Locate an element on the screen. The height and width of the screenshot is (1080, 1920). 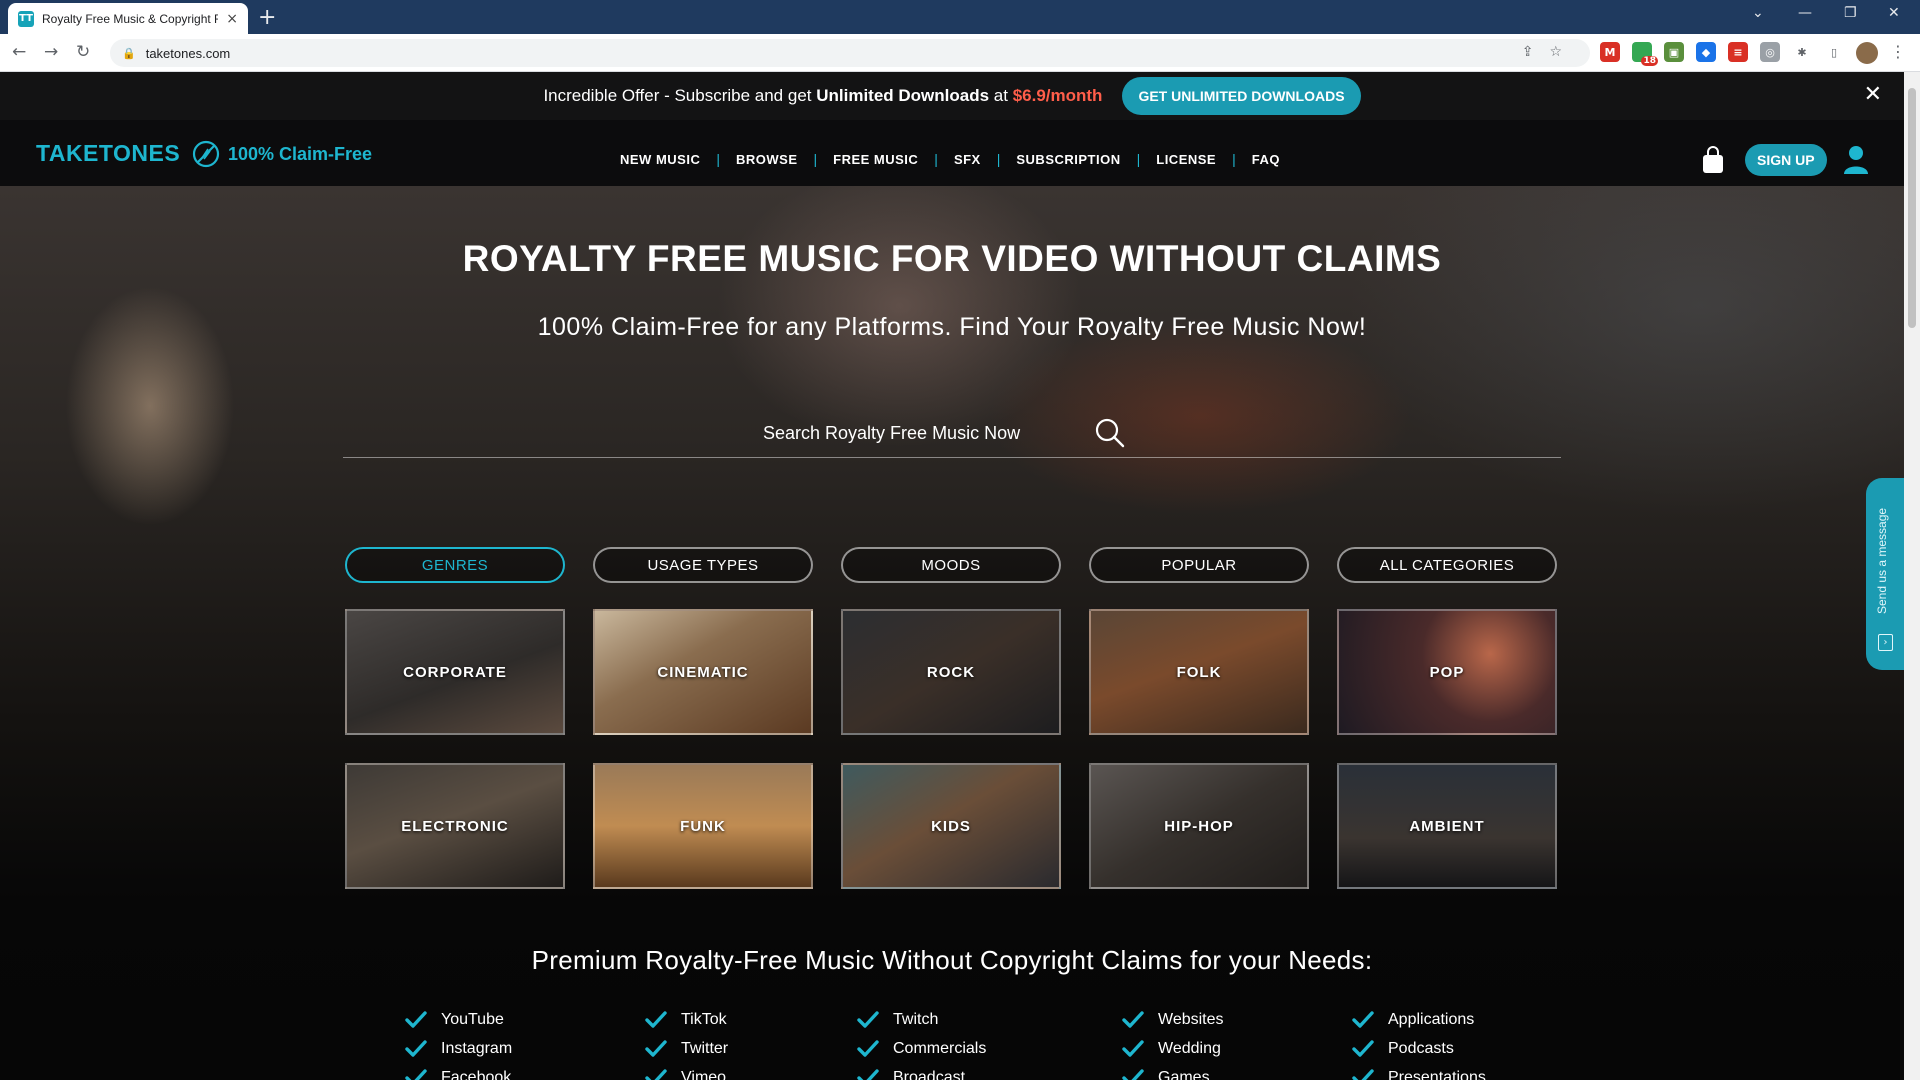
genre-card-electronic: ELECTRONIC is located at coordinates (455, 826).